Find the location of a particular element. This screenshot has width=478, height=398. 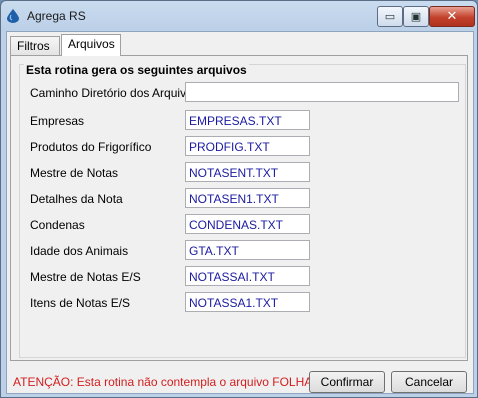

window-title: Agrega RS is located at coordinates (56, 16).